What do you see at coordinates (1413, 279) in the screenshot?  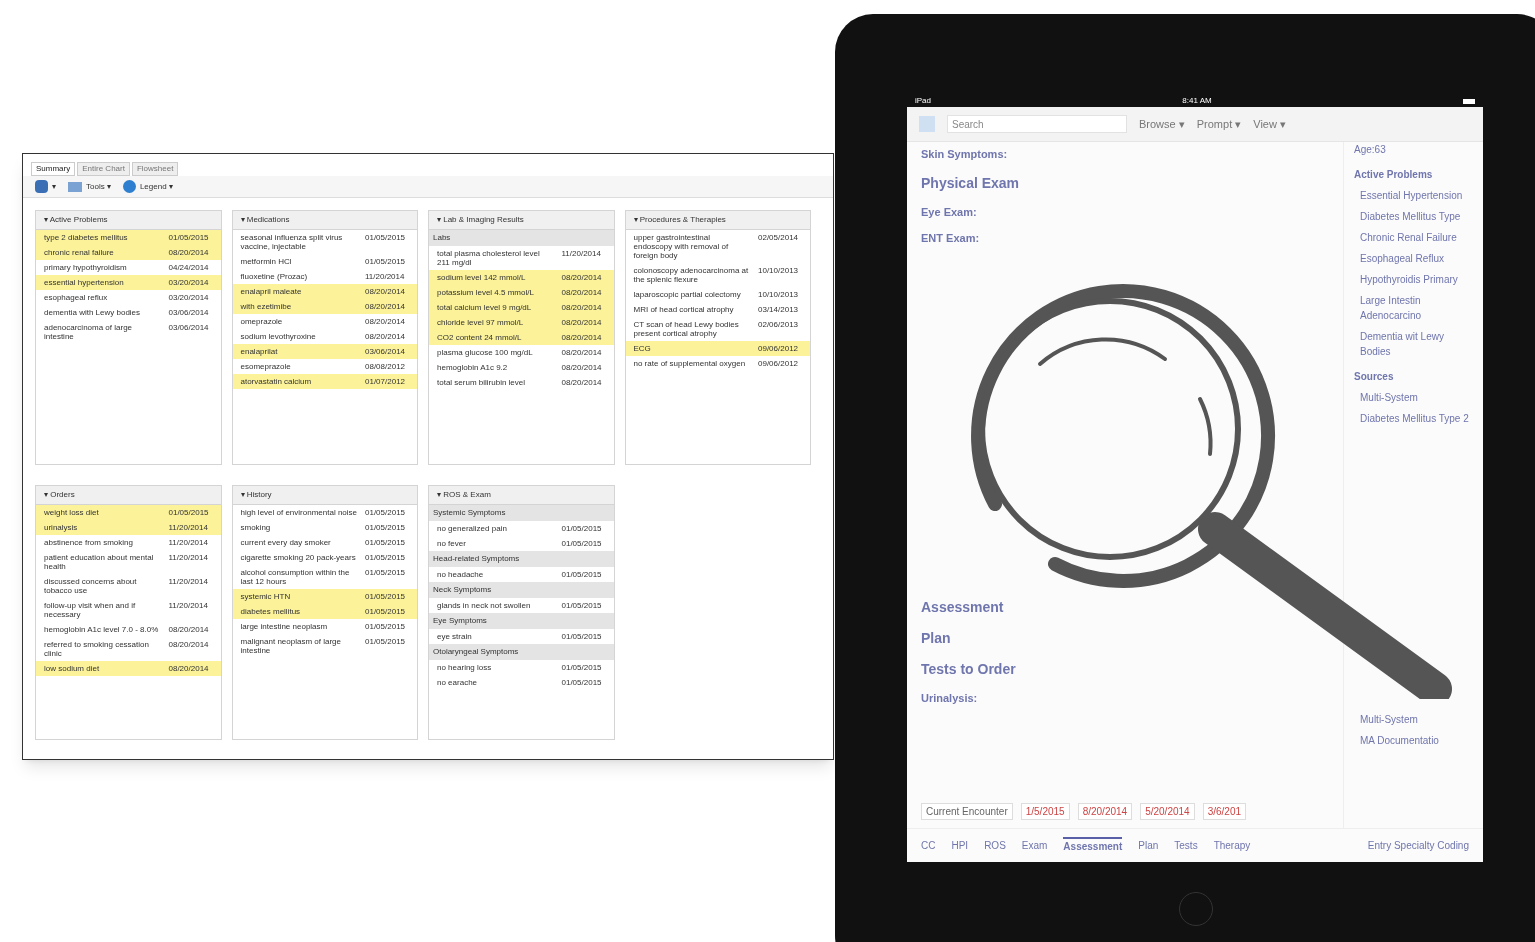 I see `sidebar-item: Hypothyroidis Primary` at bounding box center [1413, 279].